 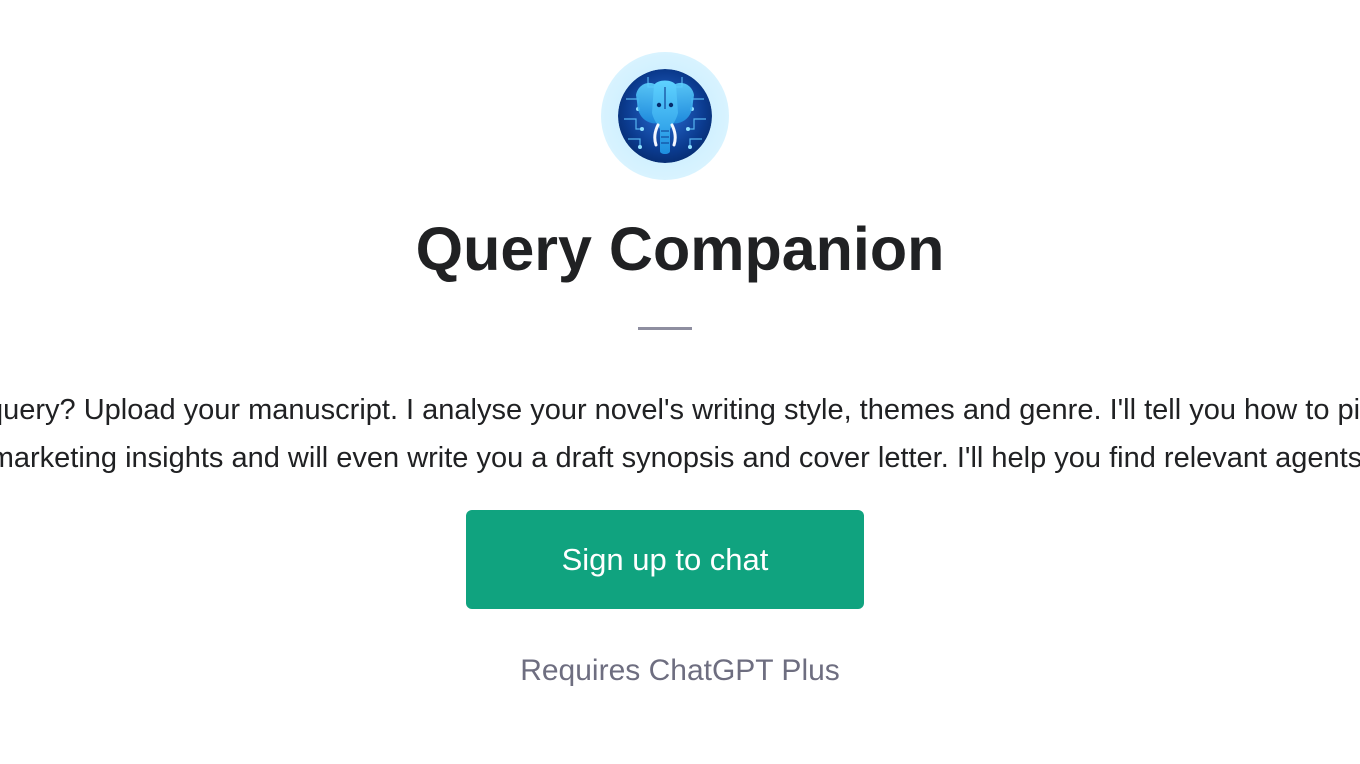 What do you see at coordinates (665, 328) in the screenshot?
I see `title-divider` at bounding box center [665, 328].